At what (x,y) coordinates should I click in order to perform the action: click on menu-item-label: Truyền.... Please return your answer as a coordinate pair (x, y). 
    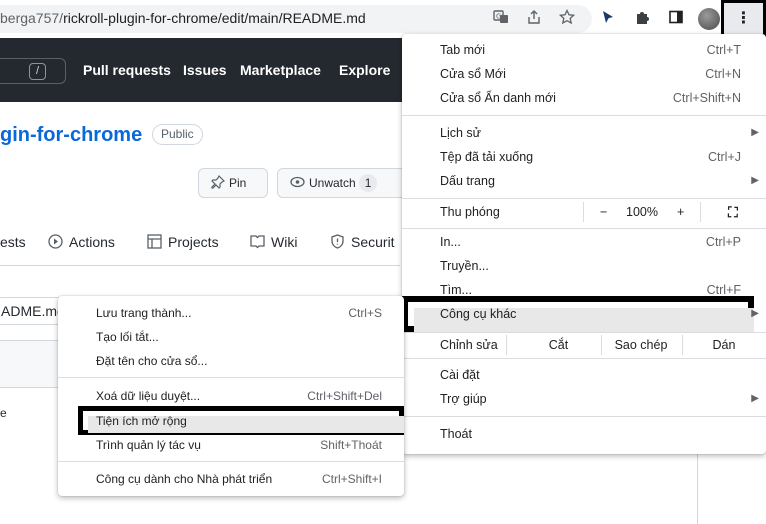
    Looking at the image, I should click on (464, 266).